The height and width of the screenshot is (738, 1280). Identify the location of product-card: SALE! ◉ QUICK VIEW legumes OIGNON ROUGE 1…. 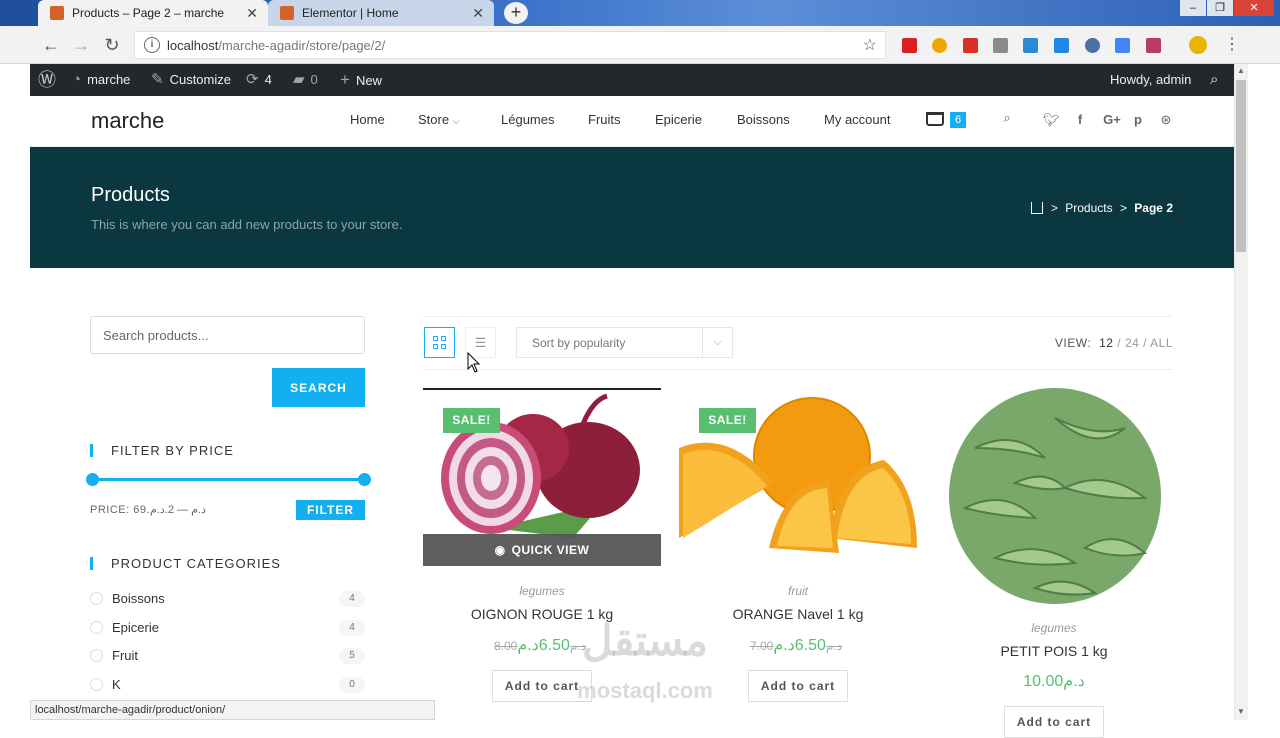
(542, 558).